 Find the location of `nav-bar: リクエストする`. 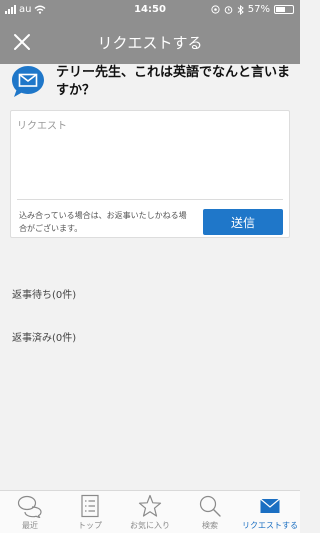

nav-bar: リクエストする is located at coordinates (150, 42).